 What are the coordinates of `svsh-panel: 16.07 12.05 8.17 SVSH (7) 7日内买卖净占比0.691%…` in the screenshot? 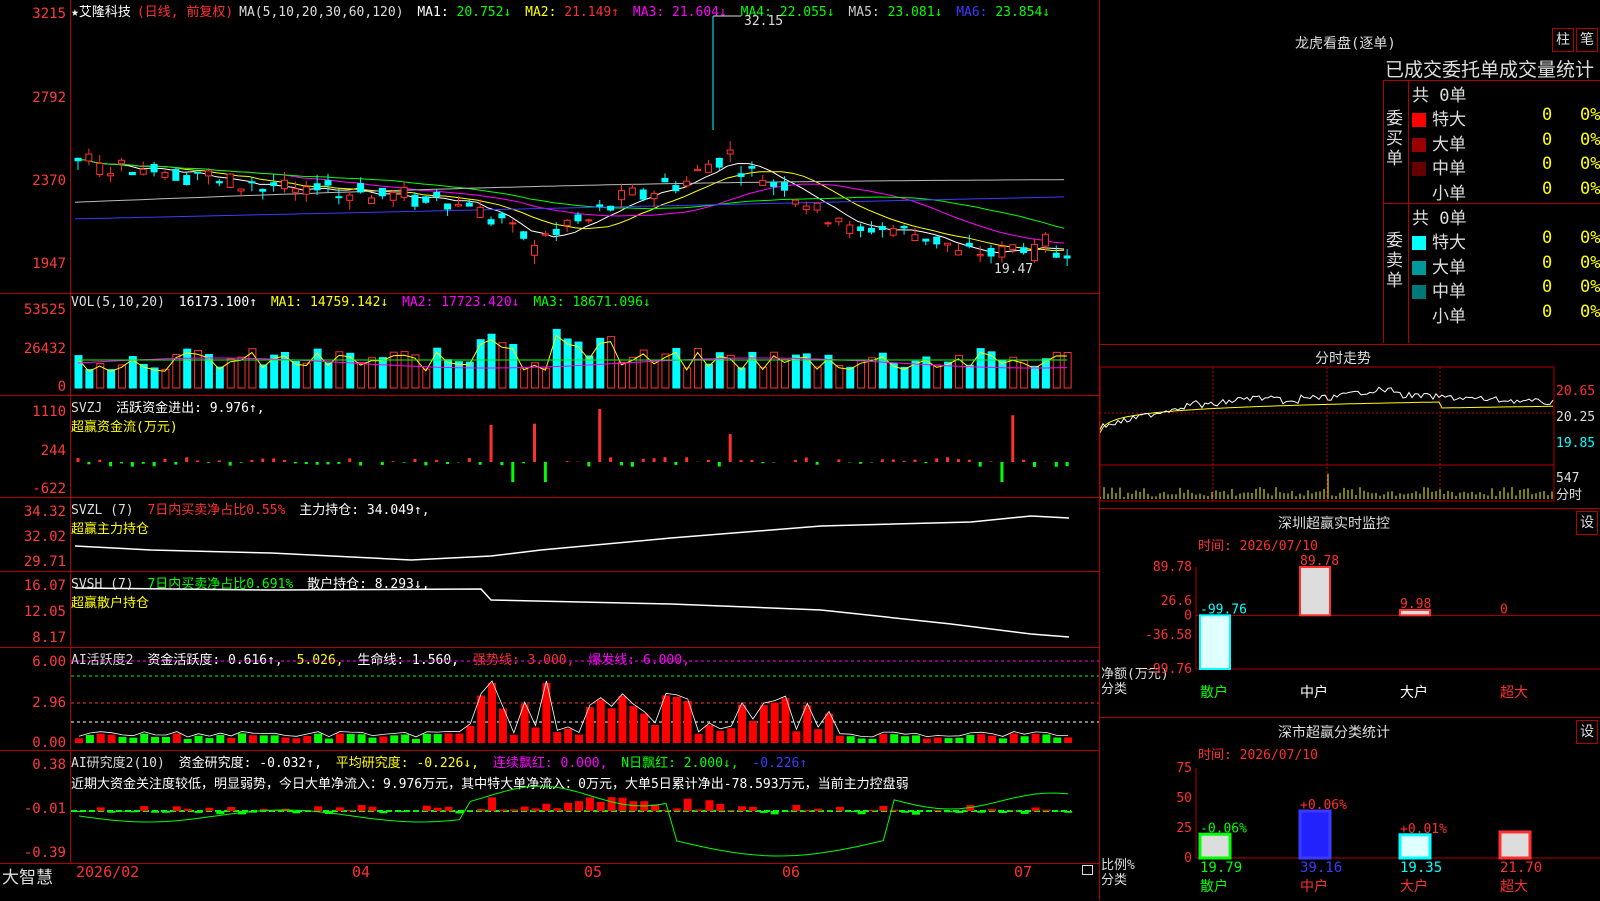 It's located at (549, 610).